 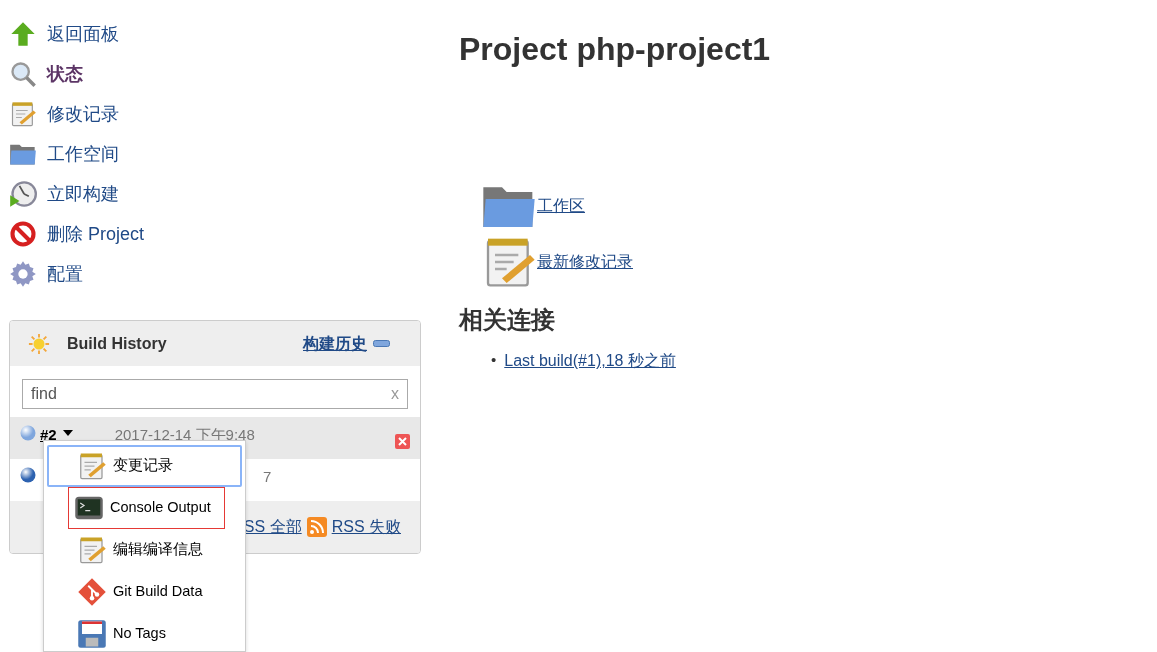 I want to click on section-heading: 相关连接, so click(x=507, y=321).